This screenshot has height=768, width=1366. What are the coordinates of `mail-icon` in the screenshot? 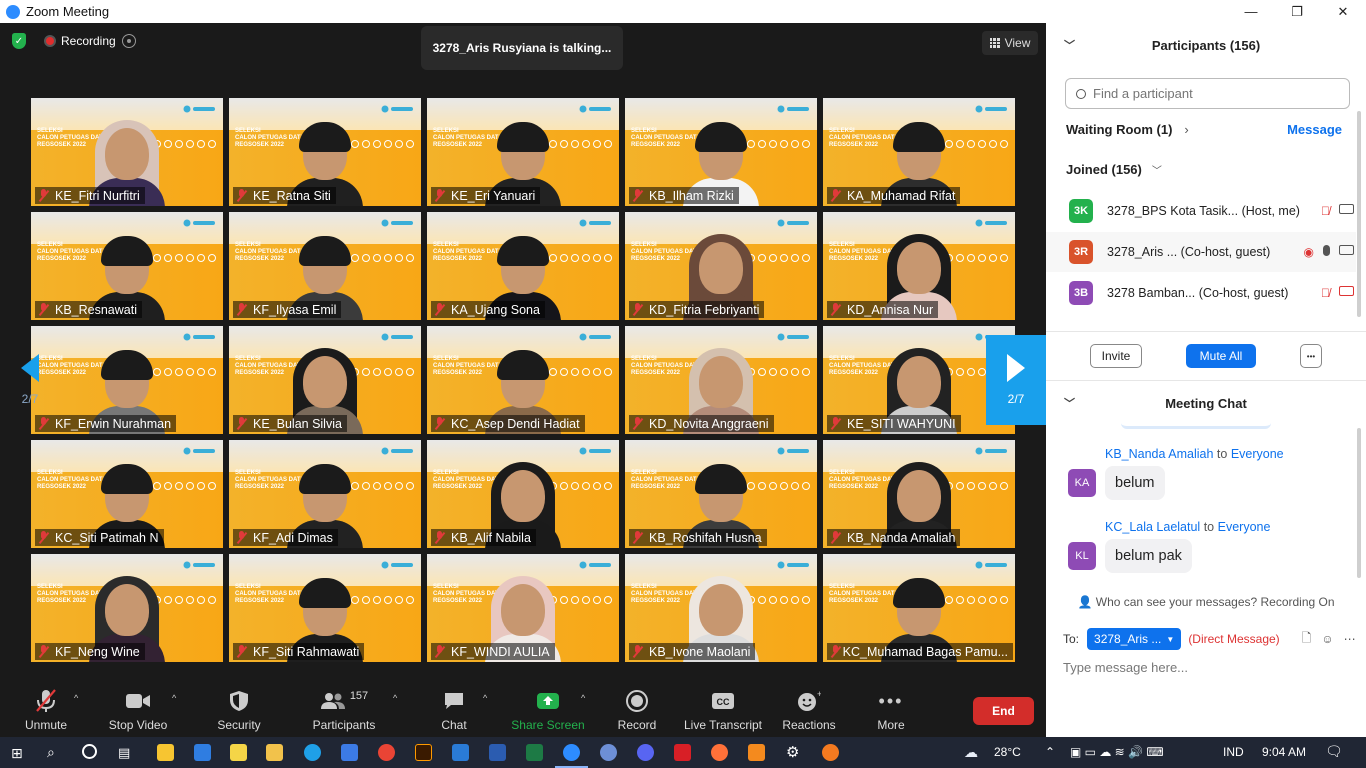 It's located at (202, 752).